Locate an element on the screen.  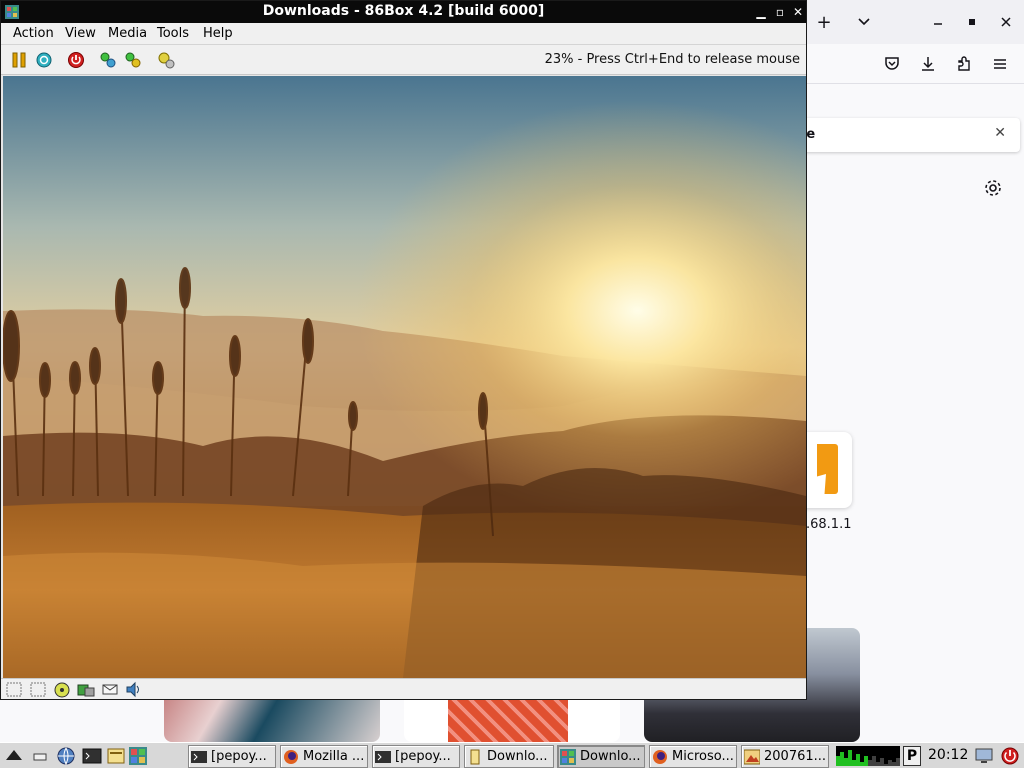
maximize-icon is located at coordinates (972, 22).